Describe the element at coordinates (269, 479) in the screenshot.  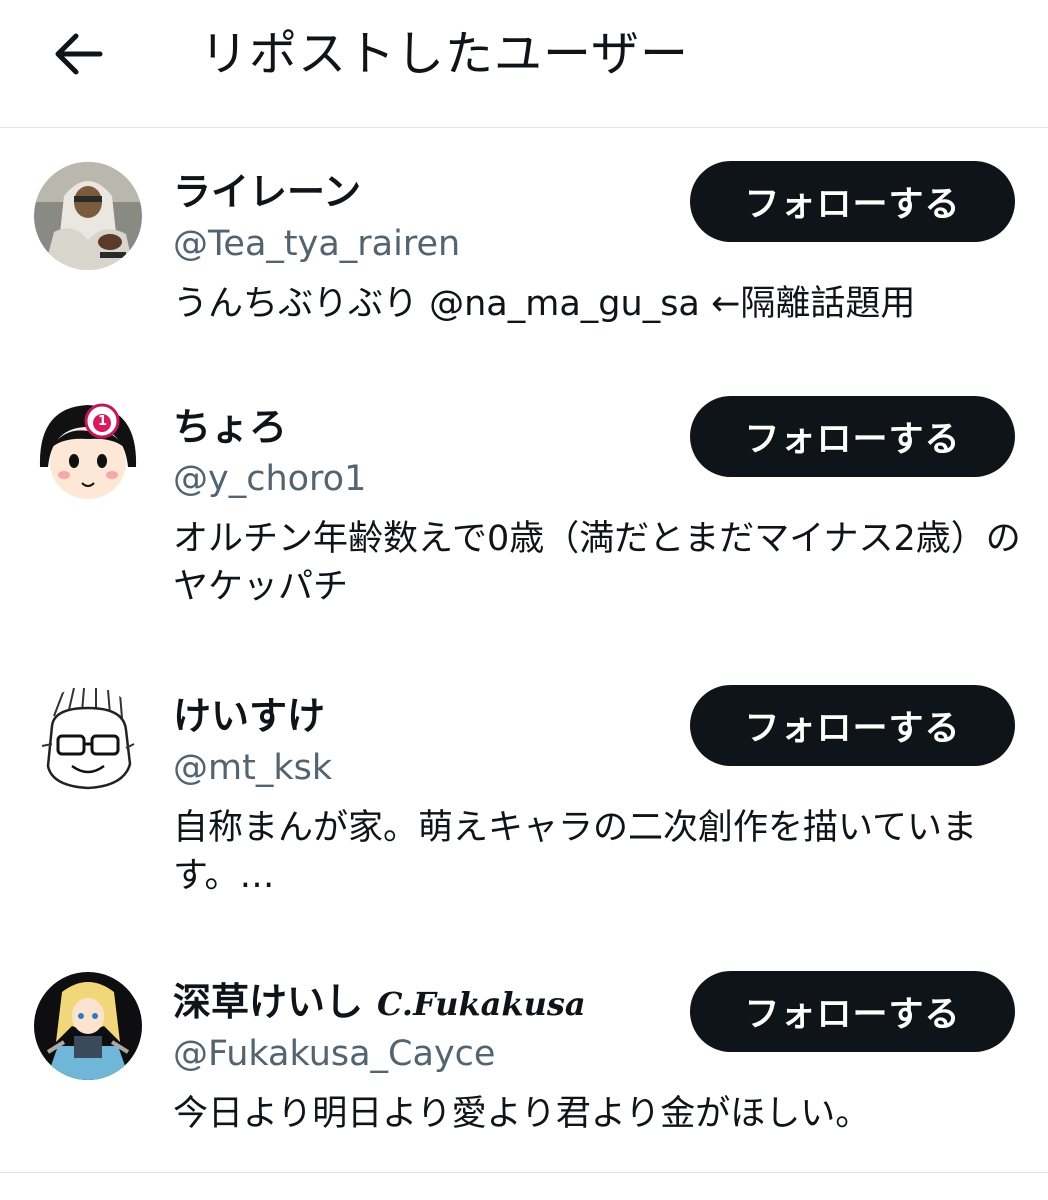
I see `handle: @y_choro1` at that location.